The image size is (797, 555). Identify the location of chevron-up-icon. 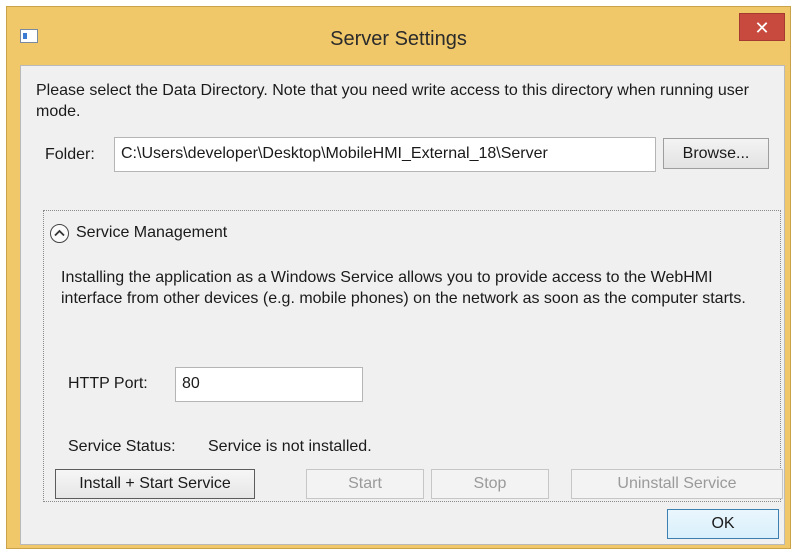
(59, 233).